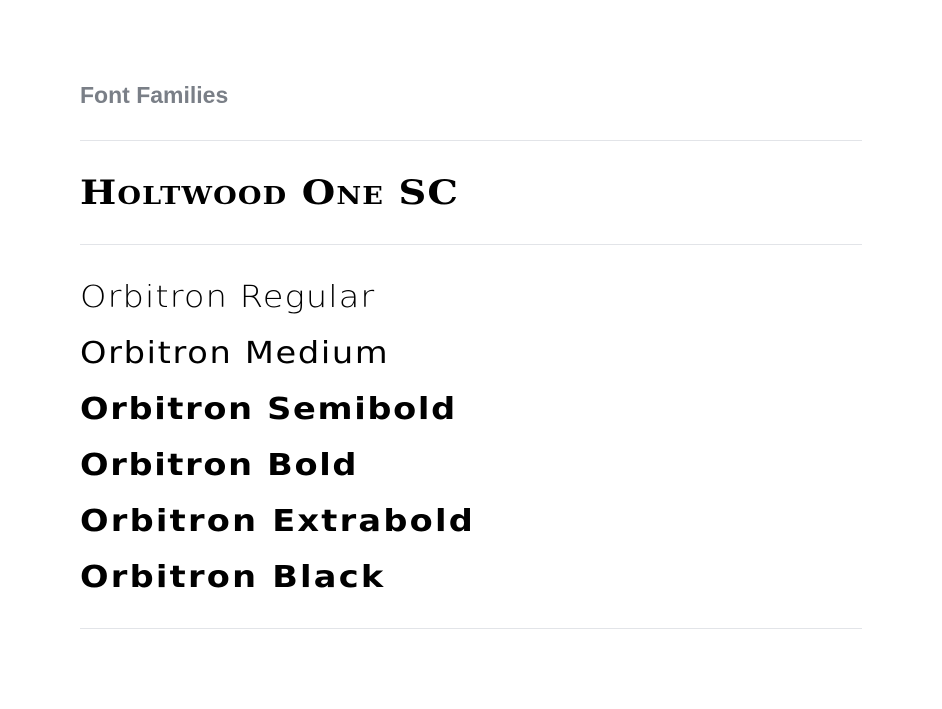  Describe the element at coordinates (154, 95) in the screenshot. I see `section-title: Font Families` at that location.